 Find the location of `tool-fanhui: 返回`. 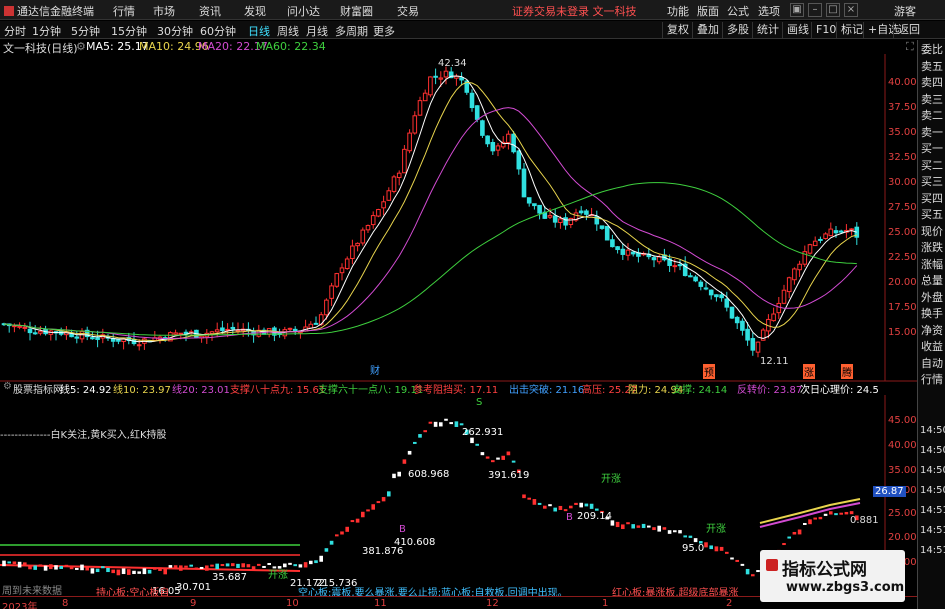

tool-fanhui: 返回 is located at coordinates (908, 30).